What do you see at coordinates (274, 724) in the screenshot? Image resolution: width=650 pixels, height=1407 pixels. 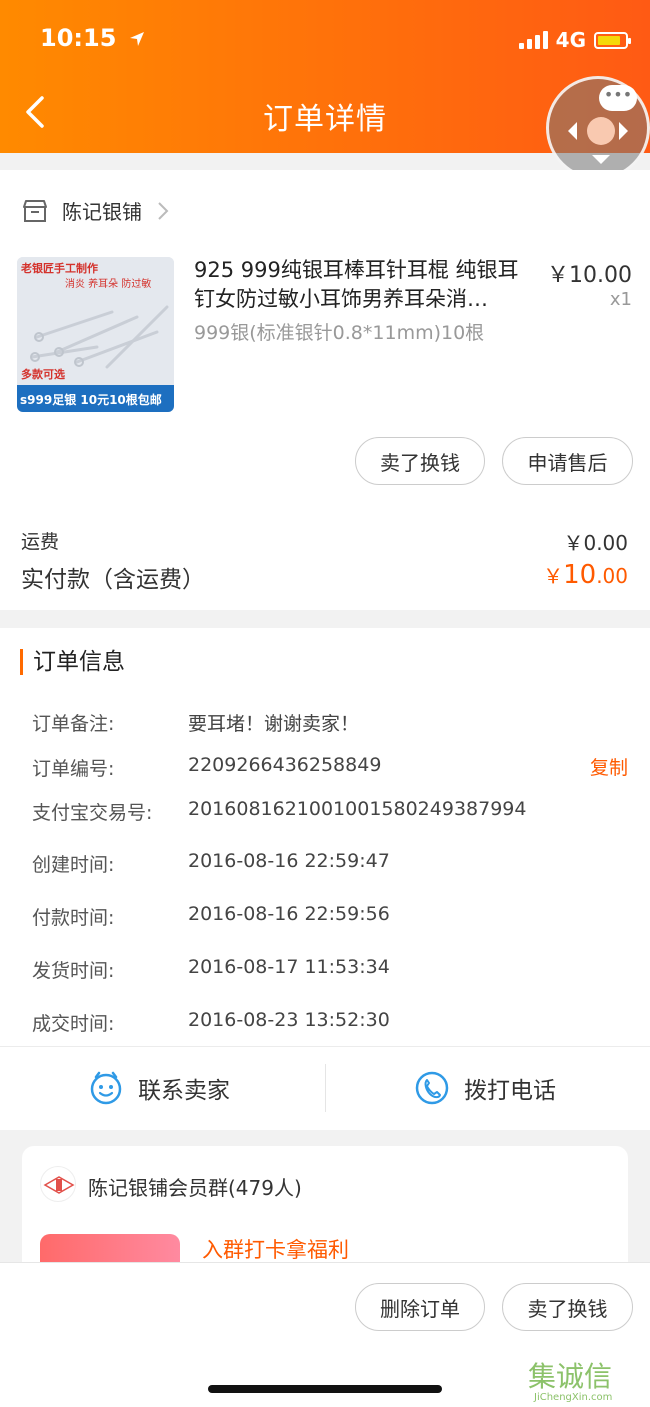 I see `info-value-note: 要耳堵！谢谢卖家！` at bounding box center [274, 724].